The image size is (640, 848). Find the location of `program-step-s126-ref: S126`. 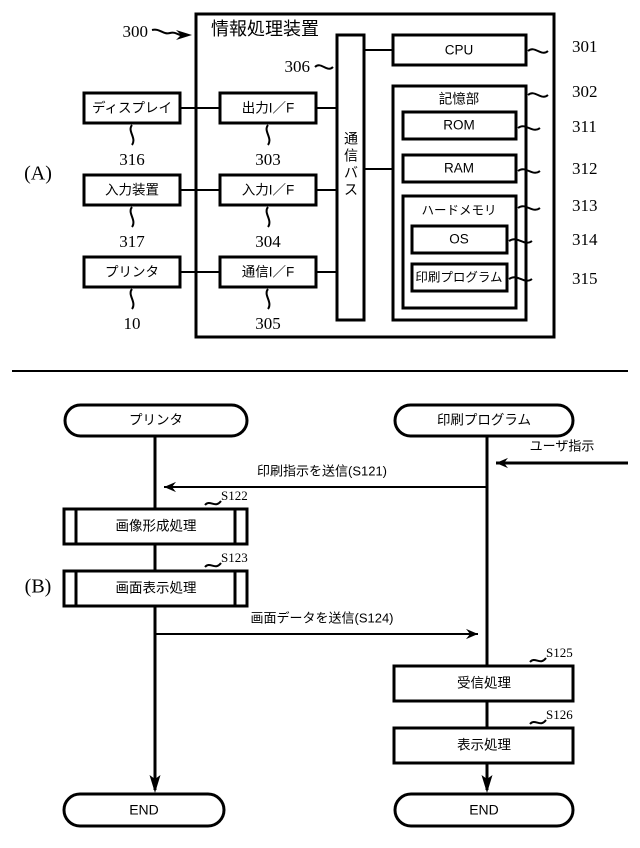

program-step-s126-ref: S126 is located at coordinates (559, 714).